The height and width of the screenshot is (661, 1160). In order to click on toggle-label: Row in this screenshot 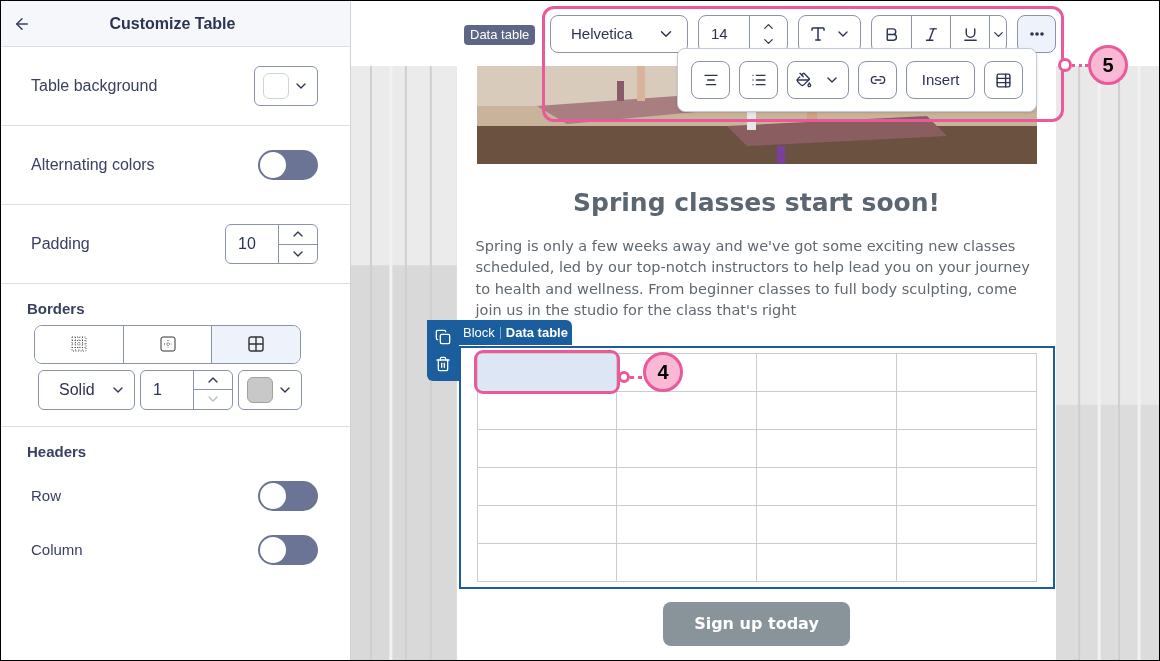, I will do `click(46, 495)`.